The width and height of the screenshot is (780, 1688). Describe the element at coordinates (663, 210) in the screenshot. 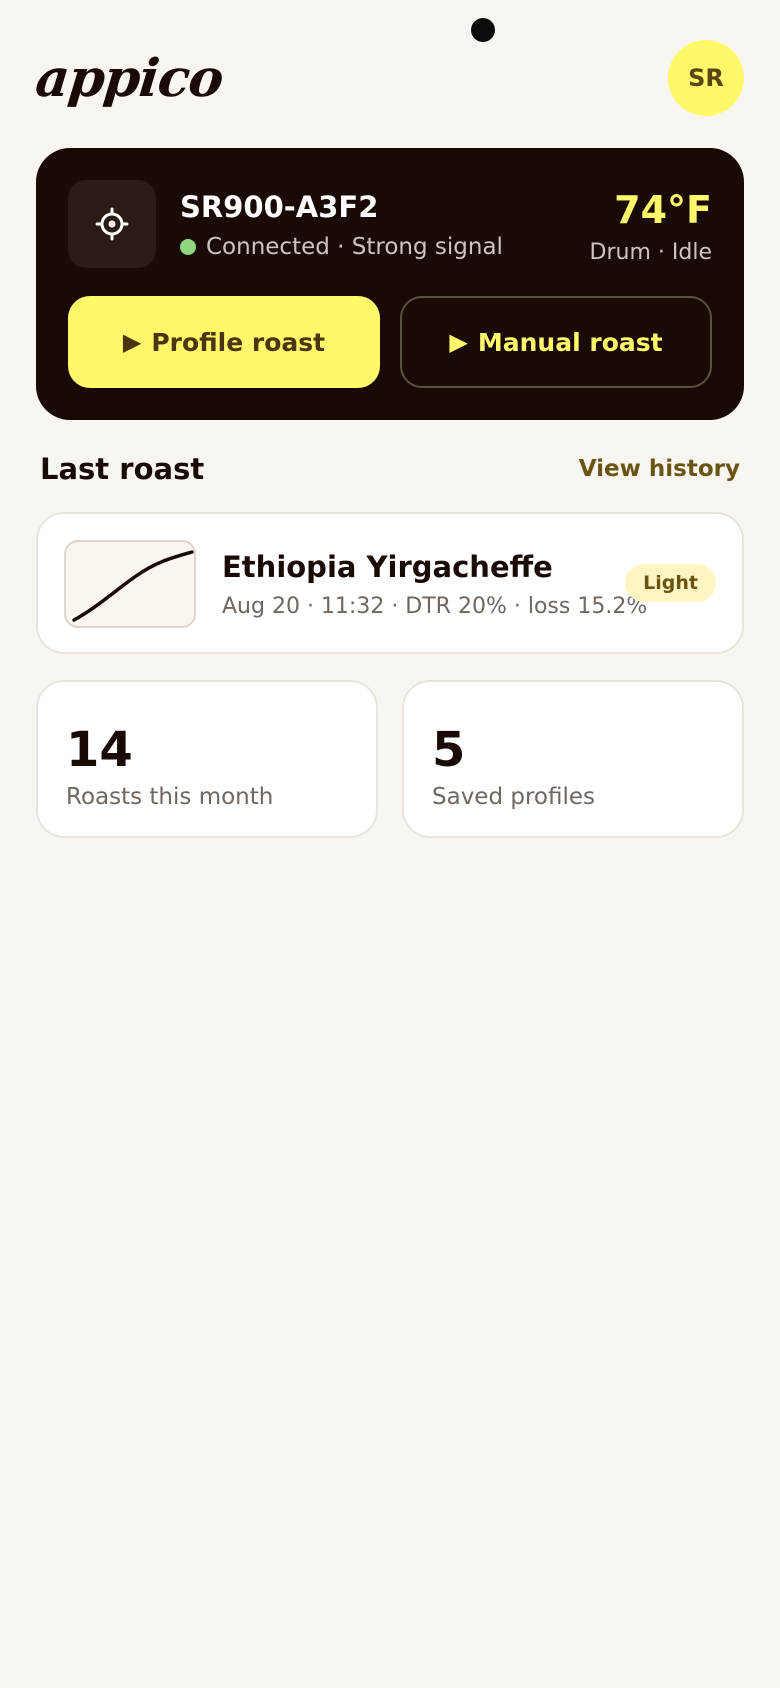

I see `device-temperature: 74°F` at that location.